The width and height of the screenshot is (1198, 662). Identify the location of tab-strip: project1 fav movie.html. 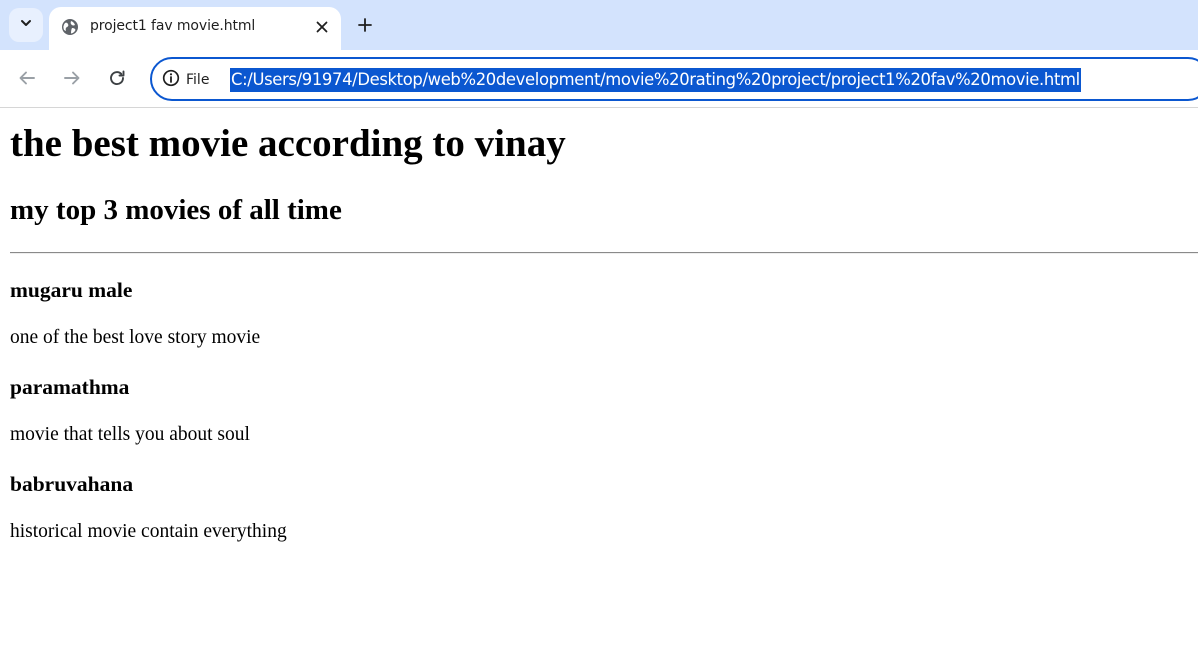
(599, 25).